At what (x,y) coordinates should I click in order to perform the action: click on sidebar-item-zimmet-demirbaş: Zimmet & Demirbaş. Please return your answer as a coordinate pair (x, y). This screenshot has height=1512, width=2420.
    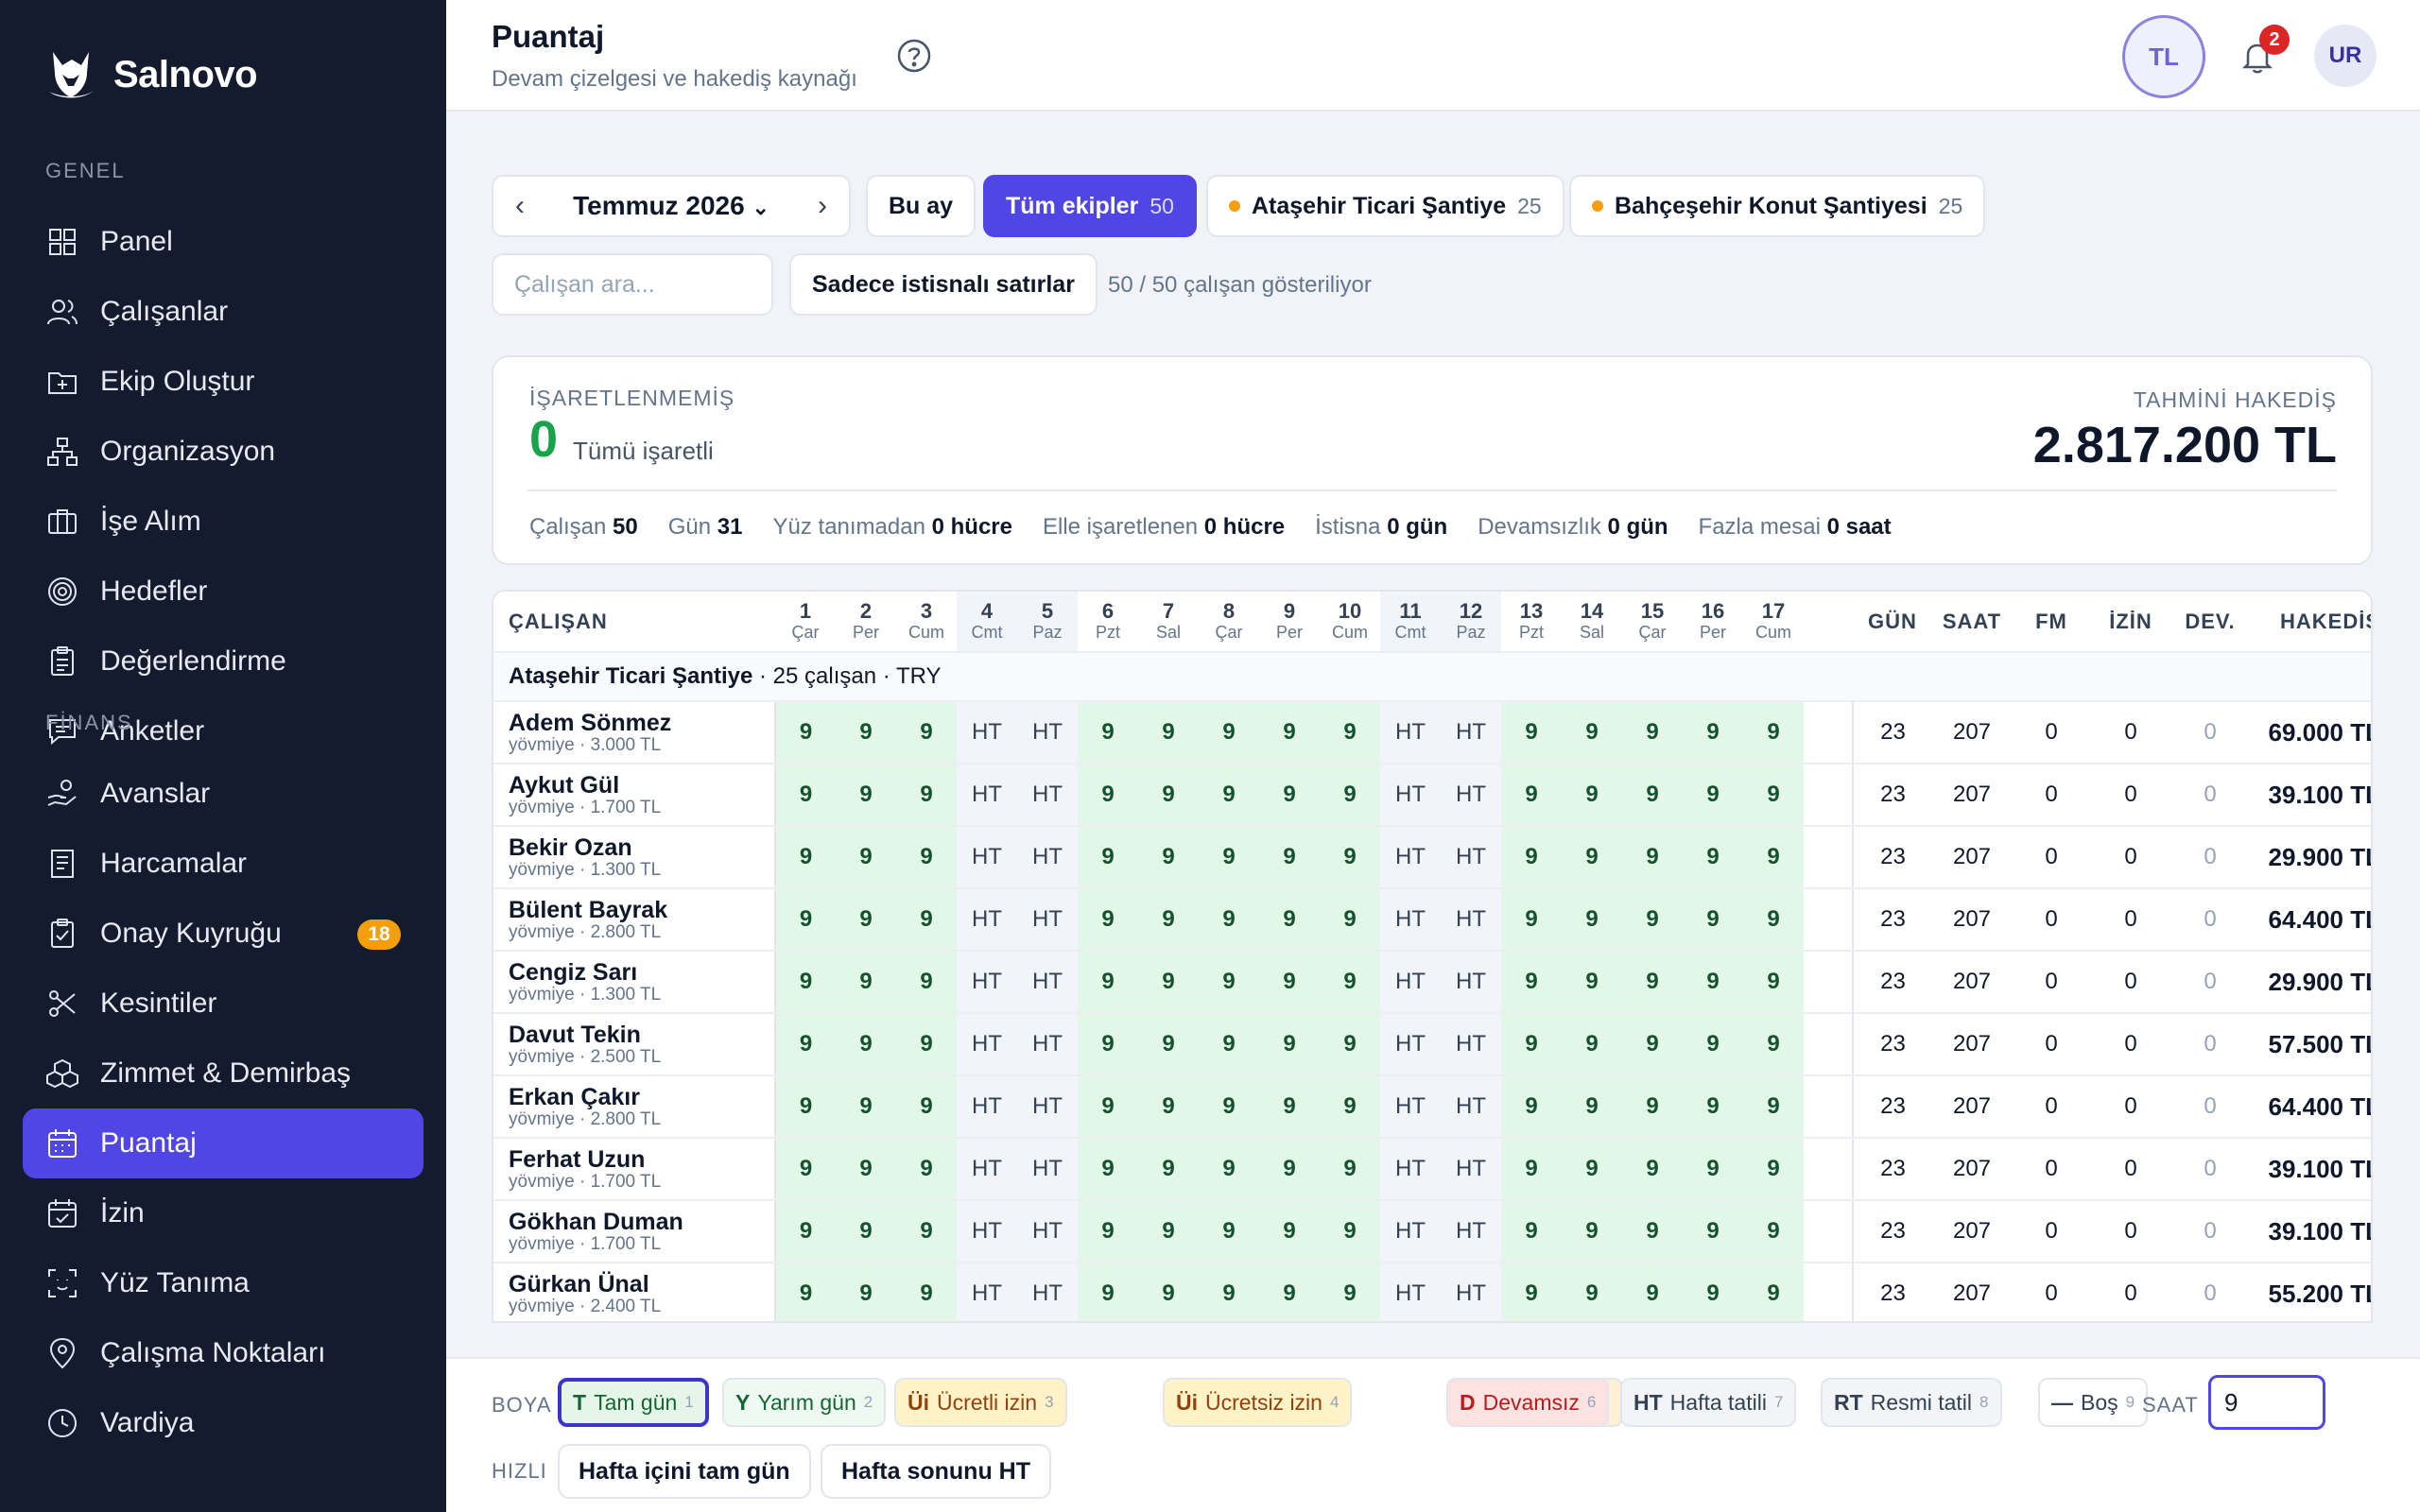
    Looking at the image, I should click on (223, 1073).